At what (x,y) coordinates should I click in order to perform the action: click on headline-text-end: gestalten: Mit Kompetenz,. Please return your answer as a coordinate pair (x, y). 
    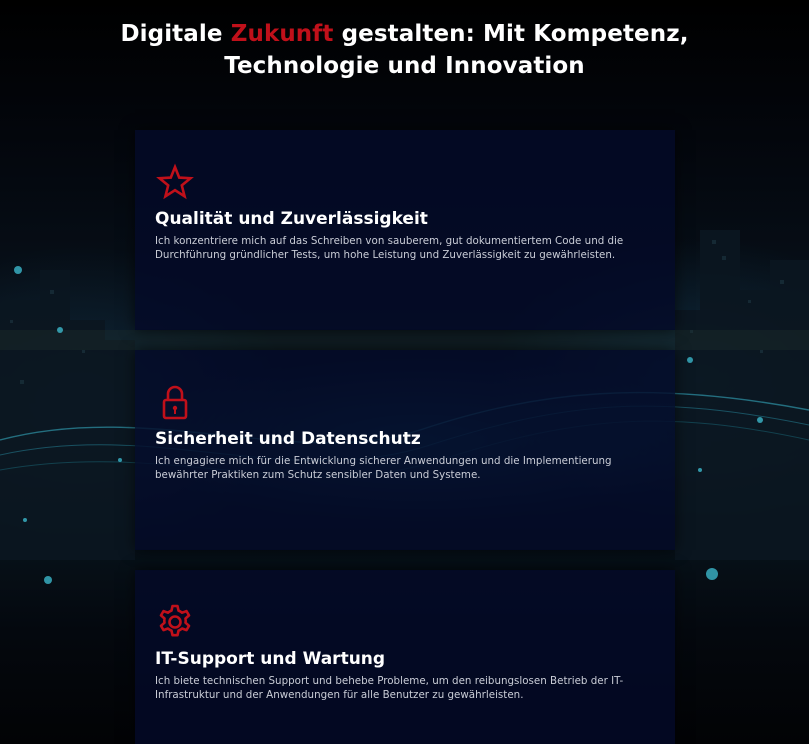
    Looking at the image, I should click on (511, 34).